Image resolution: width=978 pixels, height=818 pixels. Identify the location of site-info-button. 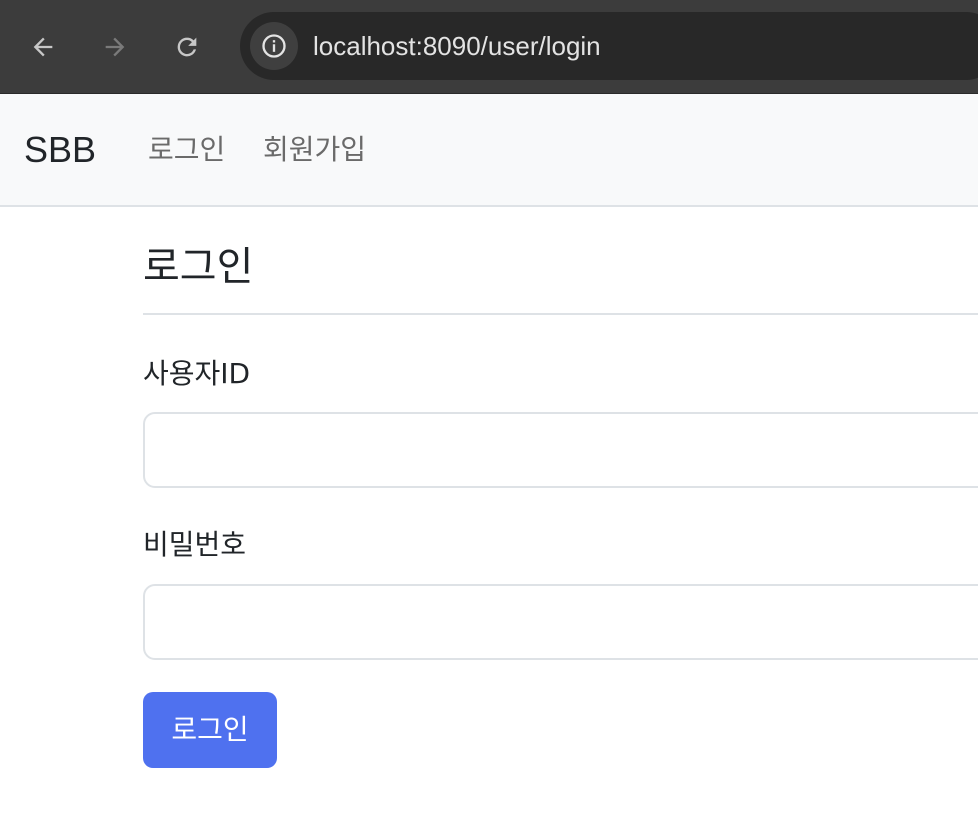
(274, 46).